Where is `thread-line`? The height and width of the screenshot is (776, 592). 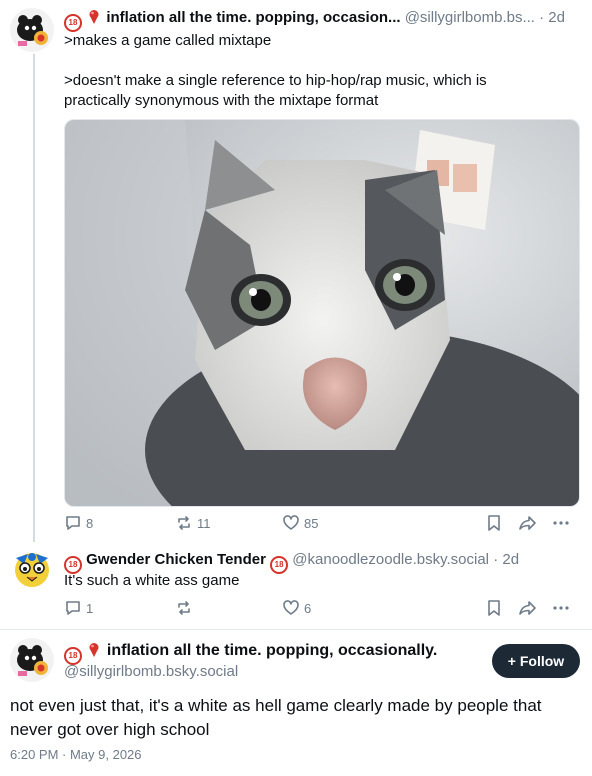 thread-line is located at coordinates (34, 298).